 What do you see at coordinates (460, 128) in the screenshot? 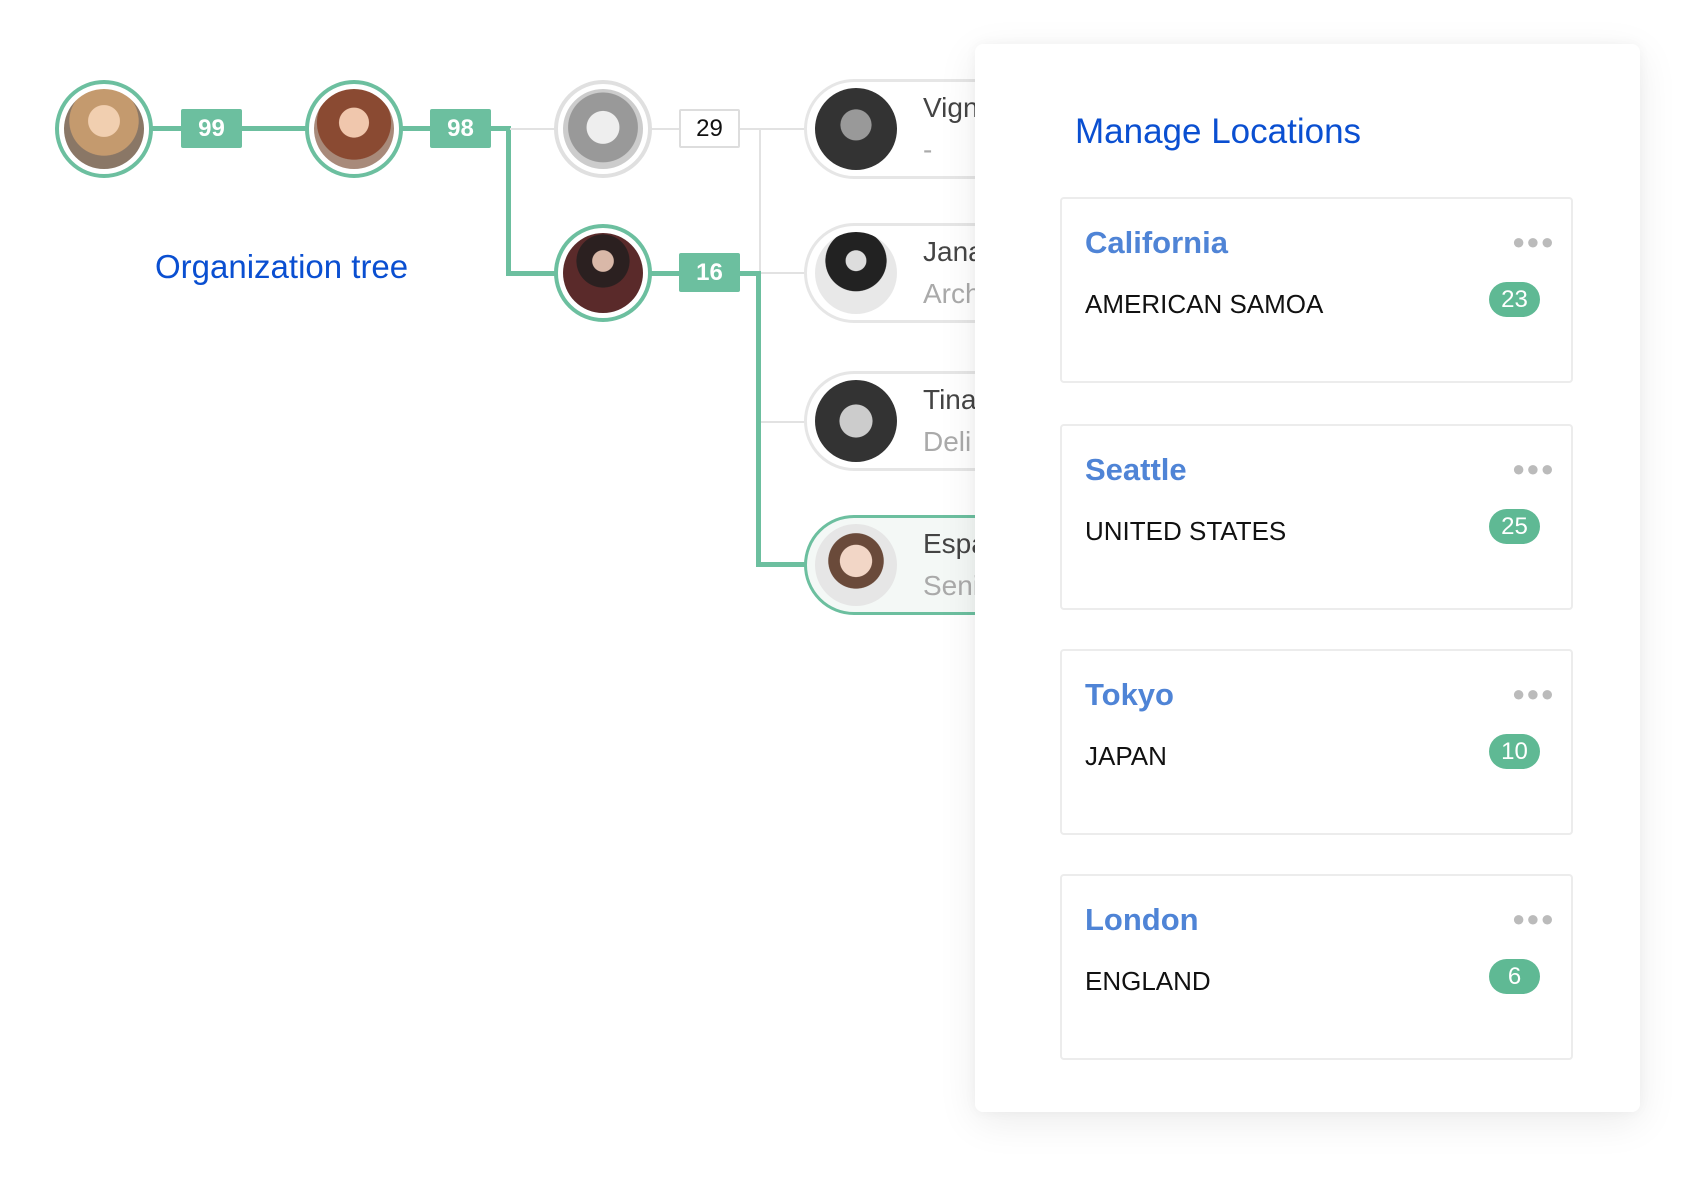
I see `count-badge: 98` at bounding box center [460, 128].